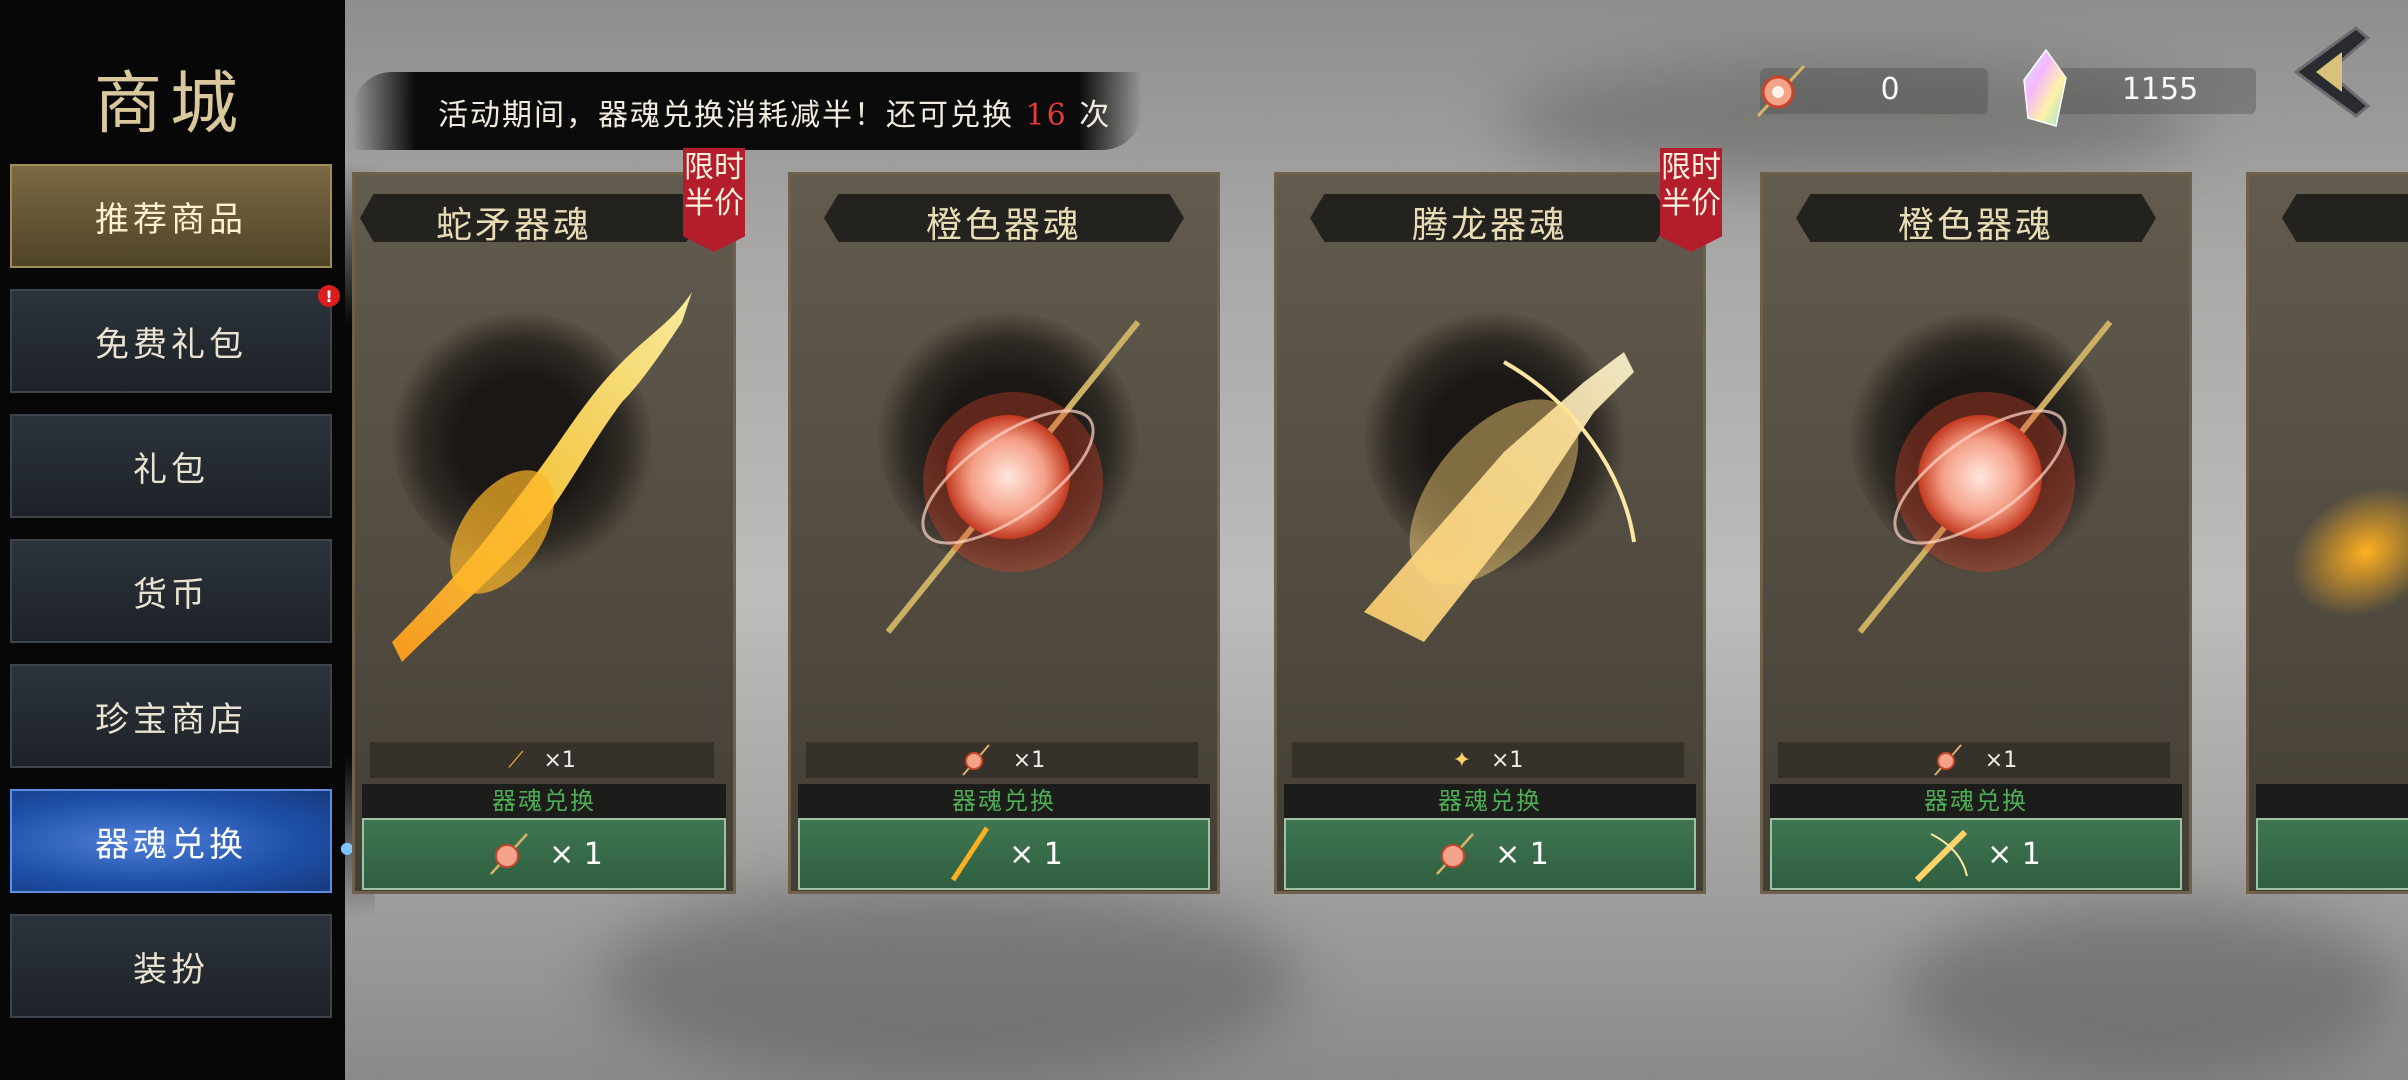 This screenshot has height=1080, width=2408. Describe the element at coordinates (1089, 115) in the screenshot. I see `banner-suffix: 次` at that location.